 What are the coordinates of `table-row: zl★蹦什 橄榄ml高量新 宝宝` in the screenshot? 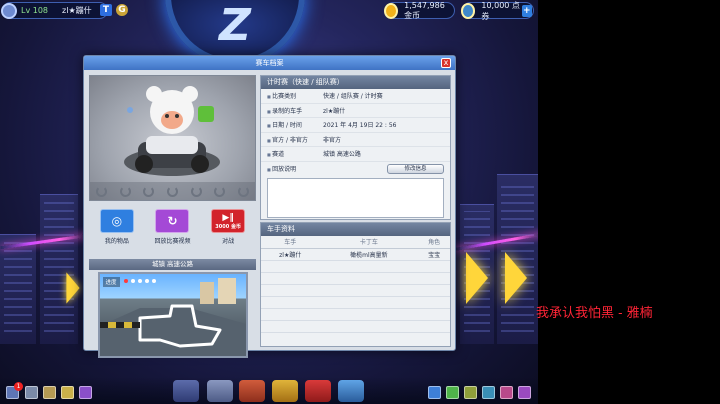 It's located at (355, 254).